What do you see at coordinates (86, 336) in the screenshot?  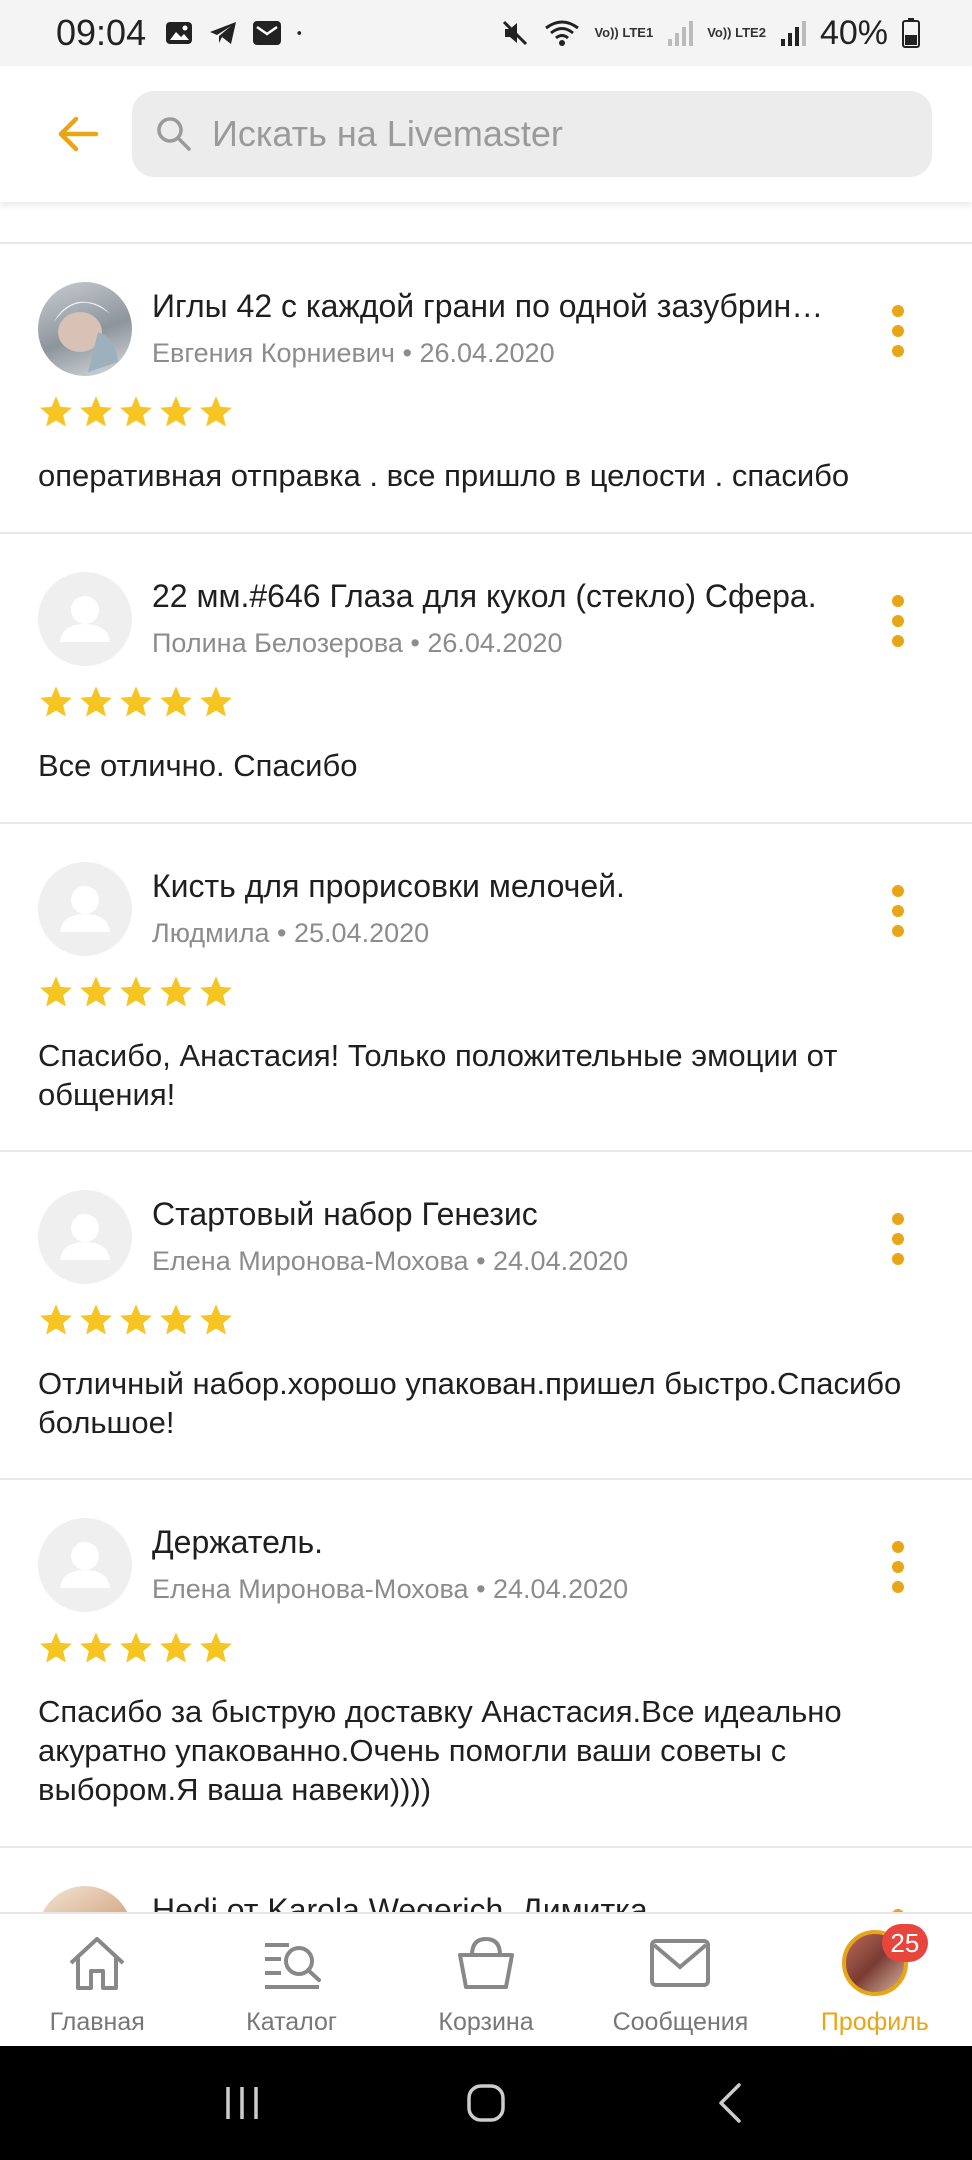 I see `avatar-photo-icon` at bounding box center [86, 336].